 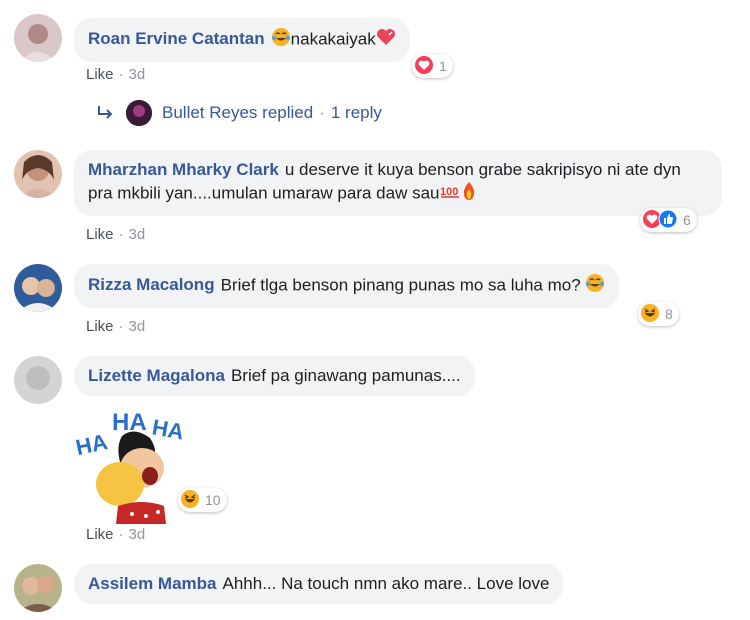 What do you see at coordinates (183, 169) in the screenshot?
I see `comment-author: Mharzhan Mharky Clark` at bounding box center [183, 169].